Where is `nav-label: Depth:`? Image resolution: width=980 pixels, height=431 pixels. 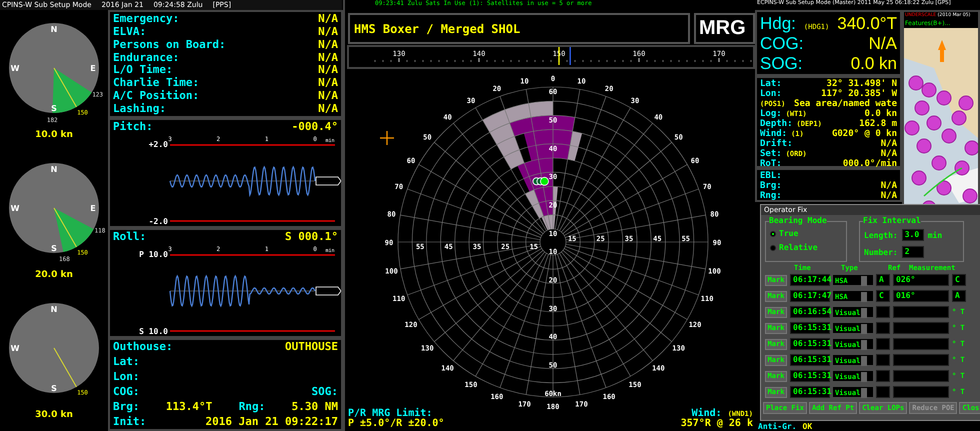
nav-label: Depth: is located at coordinates (776, 124).